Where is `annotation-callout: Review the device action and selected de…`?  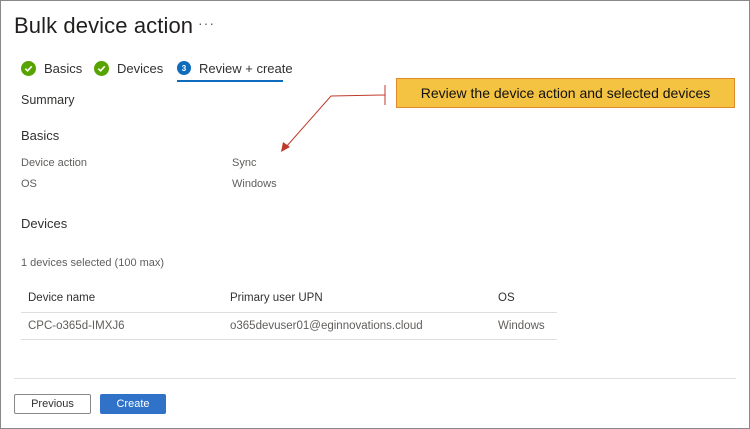
annotation-callout: Review the device action and selected de… is located at coordinates (565, 93).